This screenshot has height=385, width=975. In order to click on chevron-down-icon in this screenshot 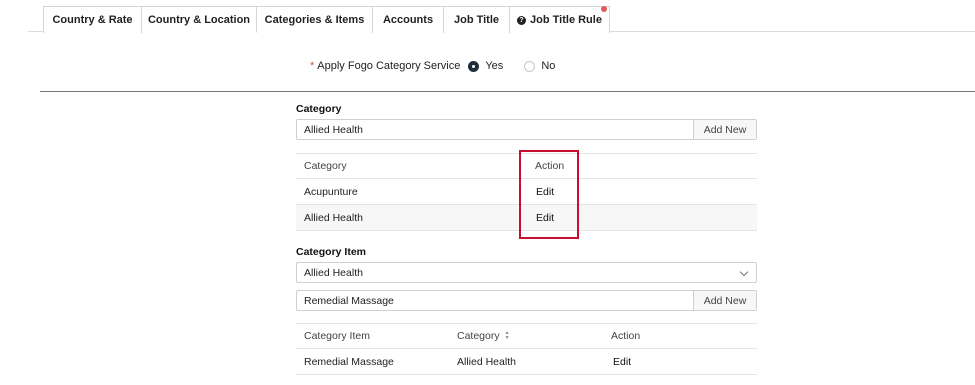, I will do `click(744, 272)`.